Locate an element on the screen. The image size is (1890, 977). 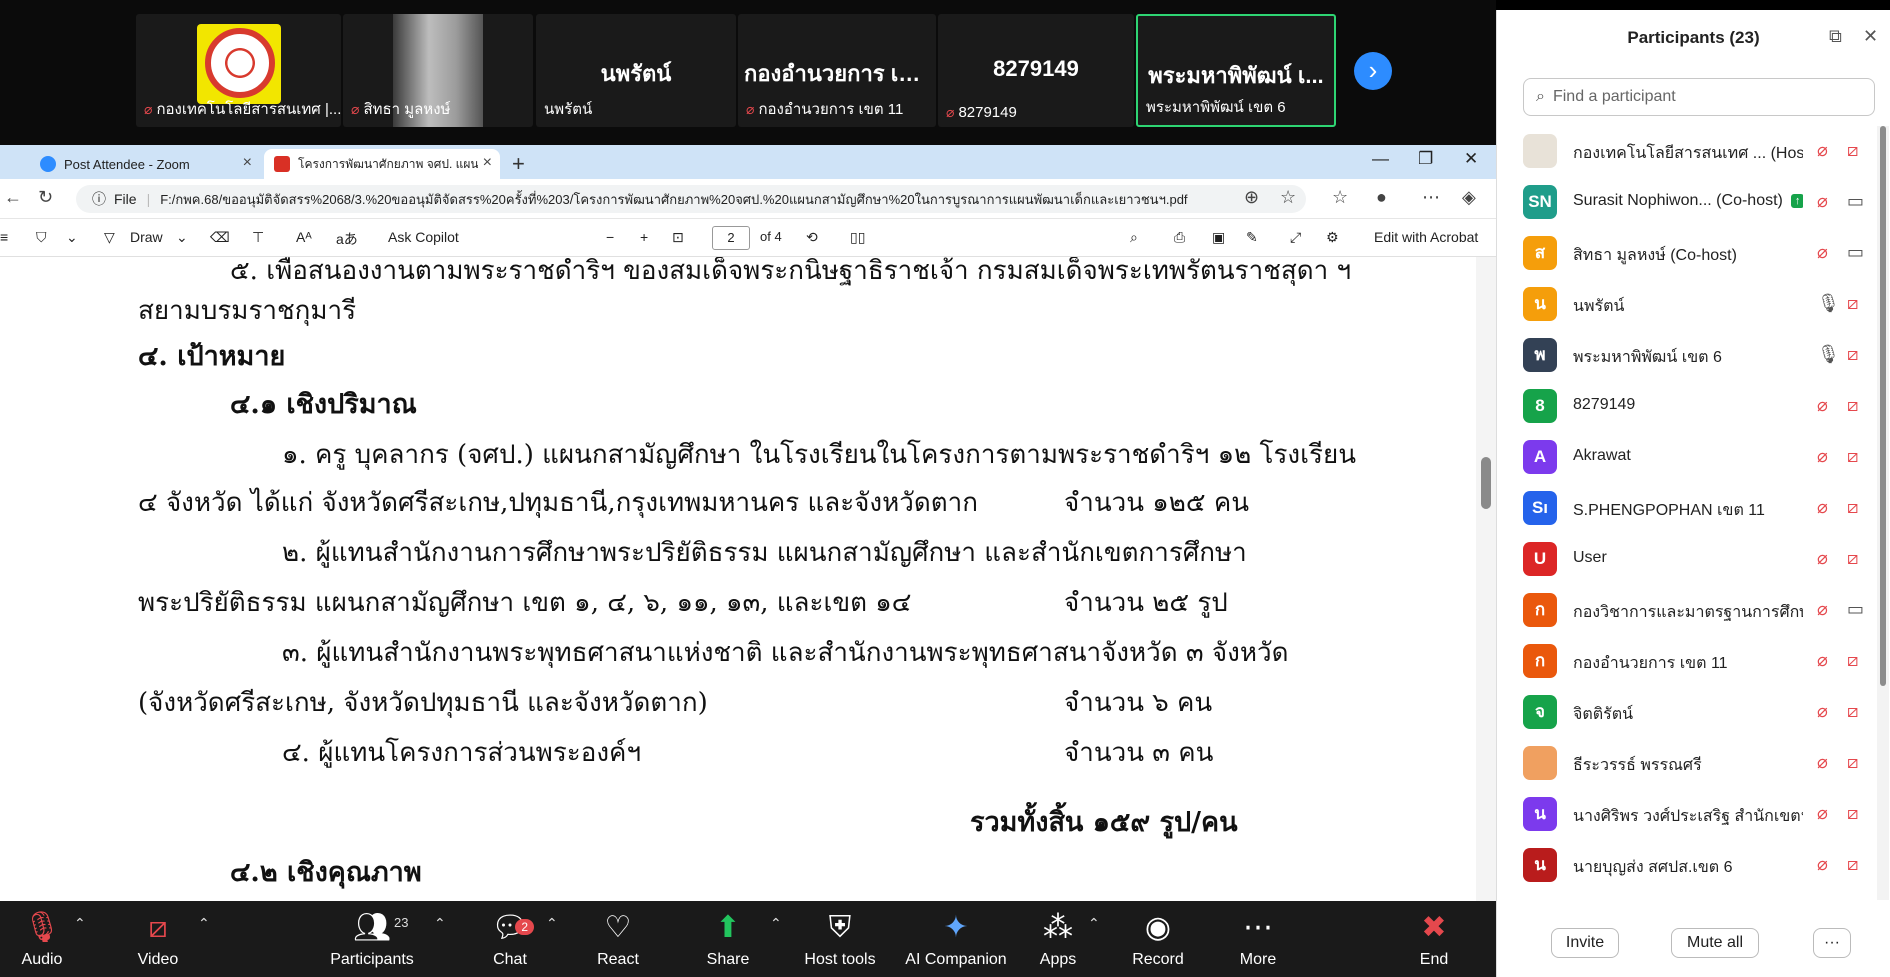
participant-row: U User ⌀ ⧄ is located at coordinates (1687, 559).